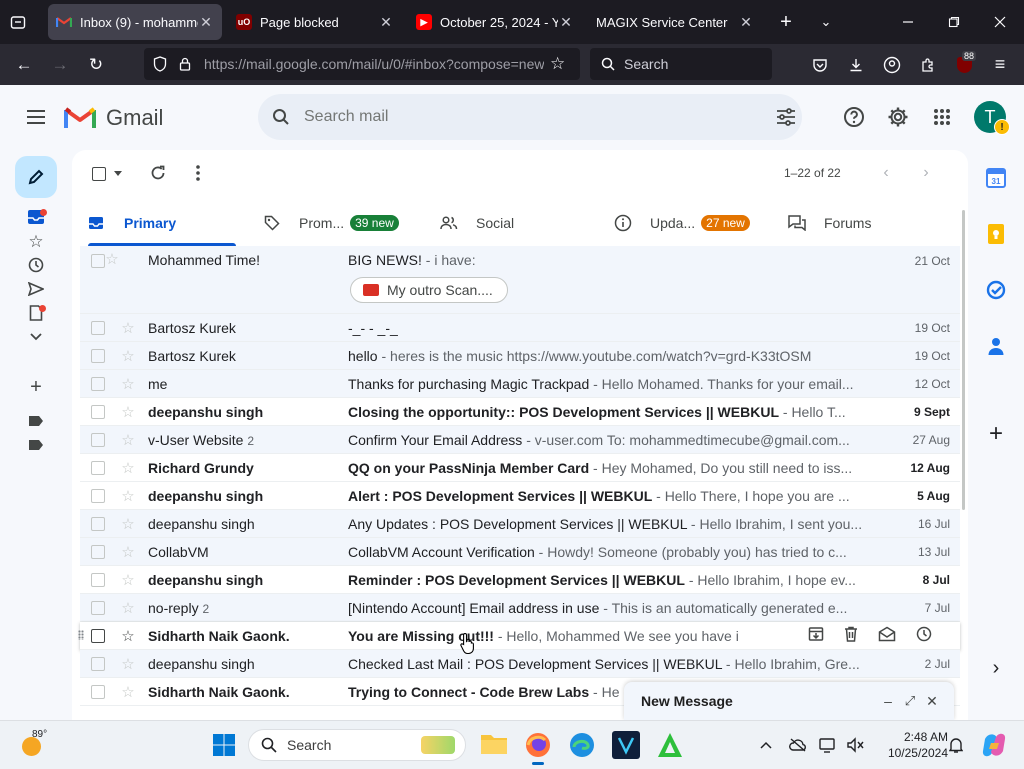 The width and height of the screenshot is (1024, 769). What do you see at coordinates (826, 22) in the screenshot?
I see `tab-overflow-chevron-icon: ⌄` at bounding box center [826, 22].